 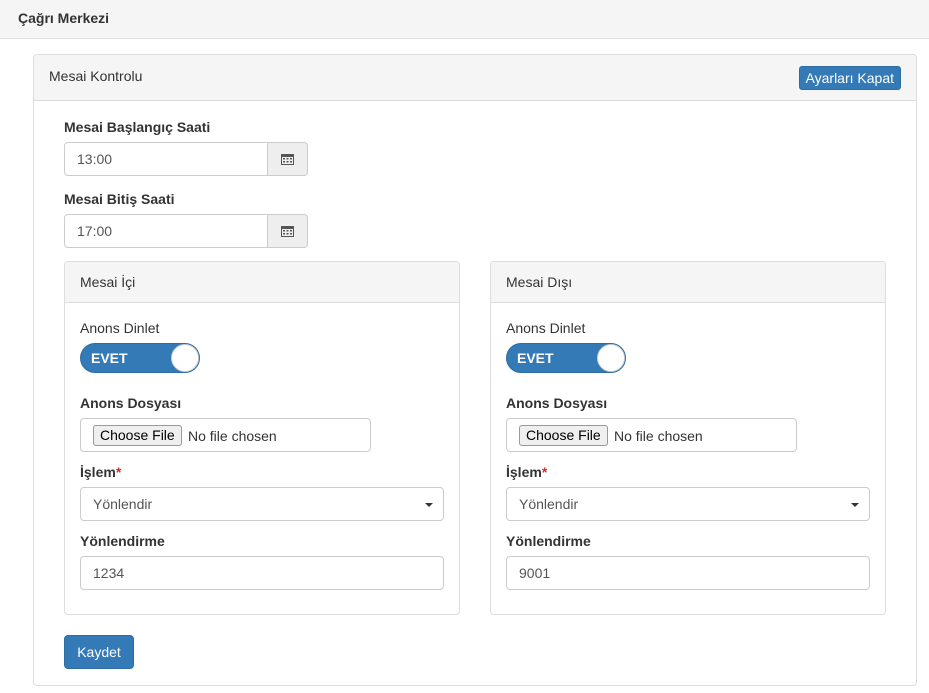 I want to click on outside-action-label: İşlem*, so click(x=526, y=472).